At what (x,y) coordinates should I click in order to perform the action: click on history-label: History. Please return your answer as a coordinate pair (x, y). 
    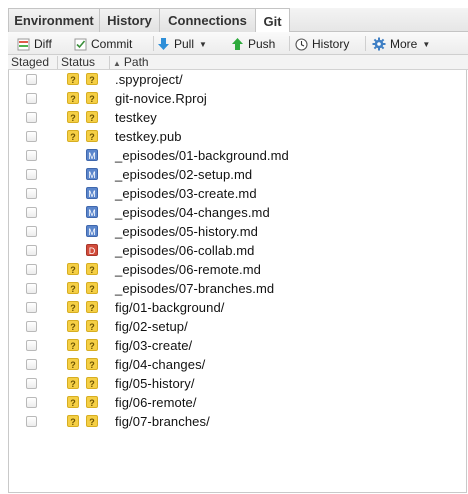
    Looking at the image, I should click on (331, 44).